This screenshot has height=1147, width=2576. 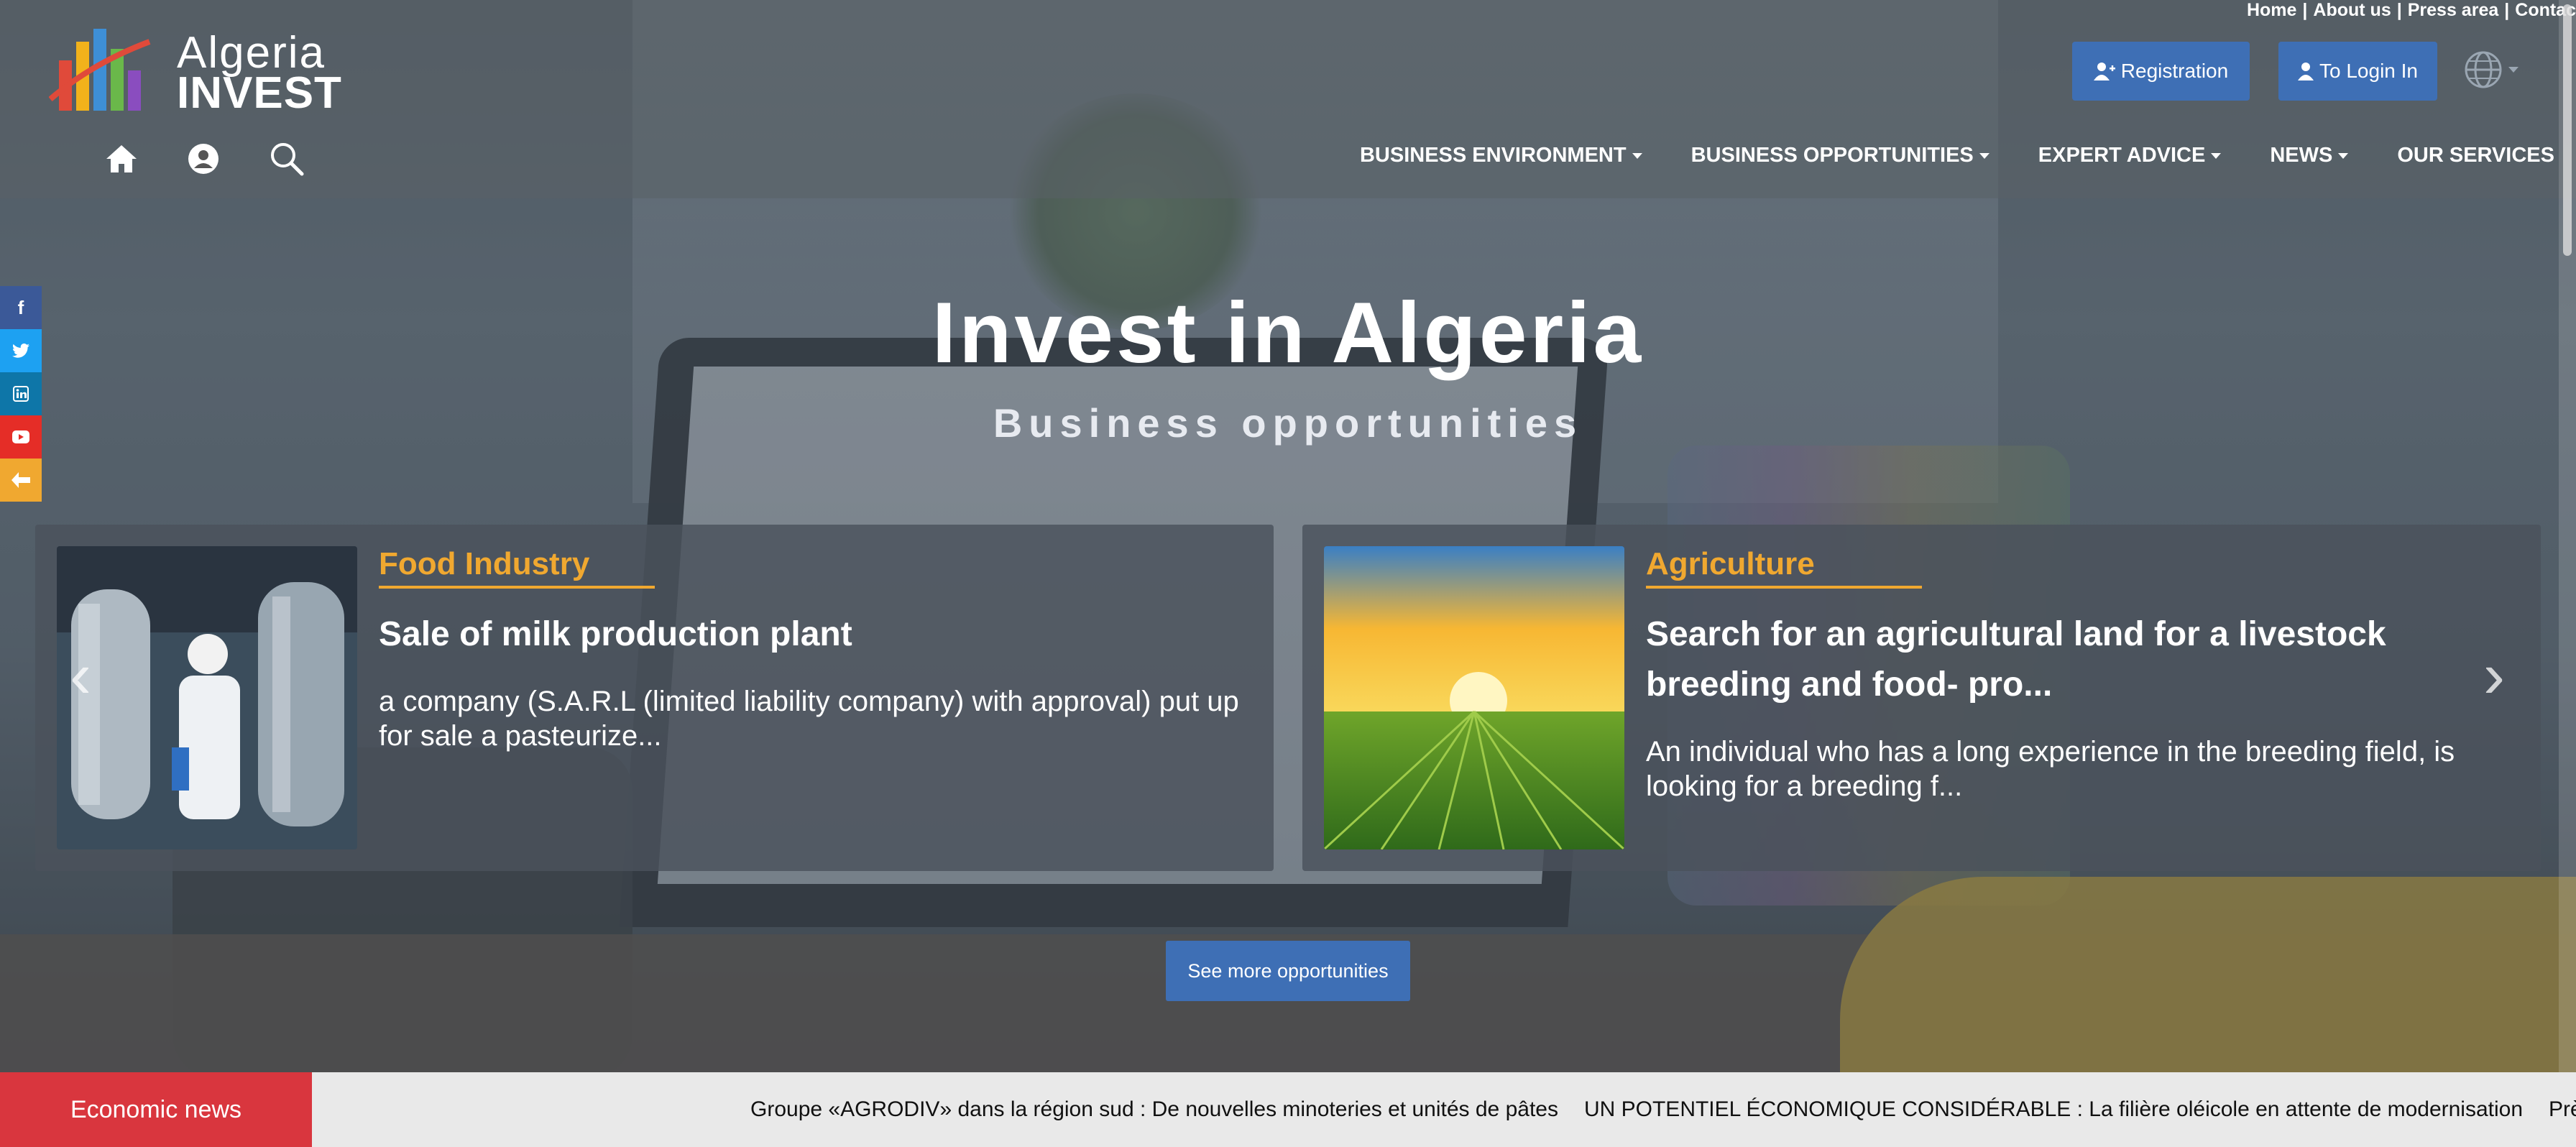 I want to click on top-links: Home | About us | Press area | Contac, so click(x=2411, y=10).